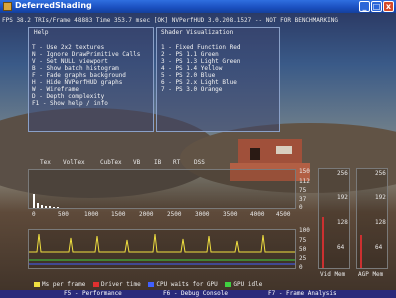  What do you see at coordinates (174, 214) in the screenshot?
I see `histogram-x-label: 2500` at bounding box center [174, 214].